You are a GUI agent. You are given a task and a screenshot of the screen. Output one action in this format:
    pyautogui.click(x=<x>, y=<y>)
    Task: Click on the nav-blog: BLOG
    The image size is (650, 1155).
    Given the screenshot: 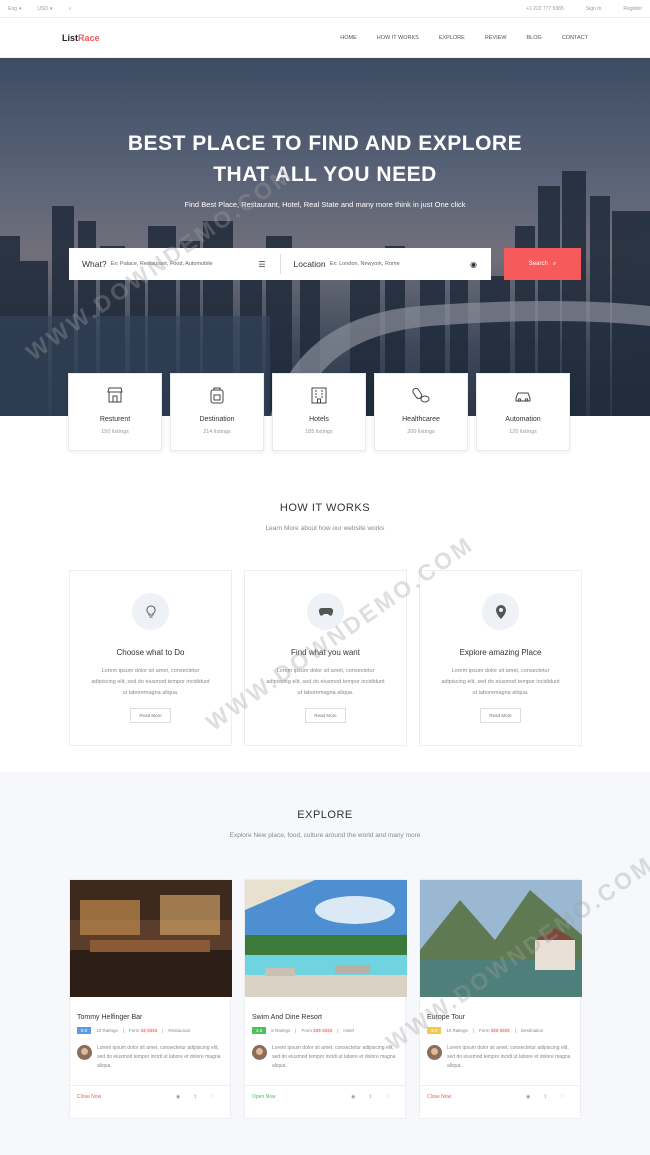 What is the action you would take?
    pyautogui.click(x=534, y=38)
    